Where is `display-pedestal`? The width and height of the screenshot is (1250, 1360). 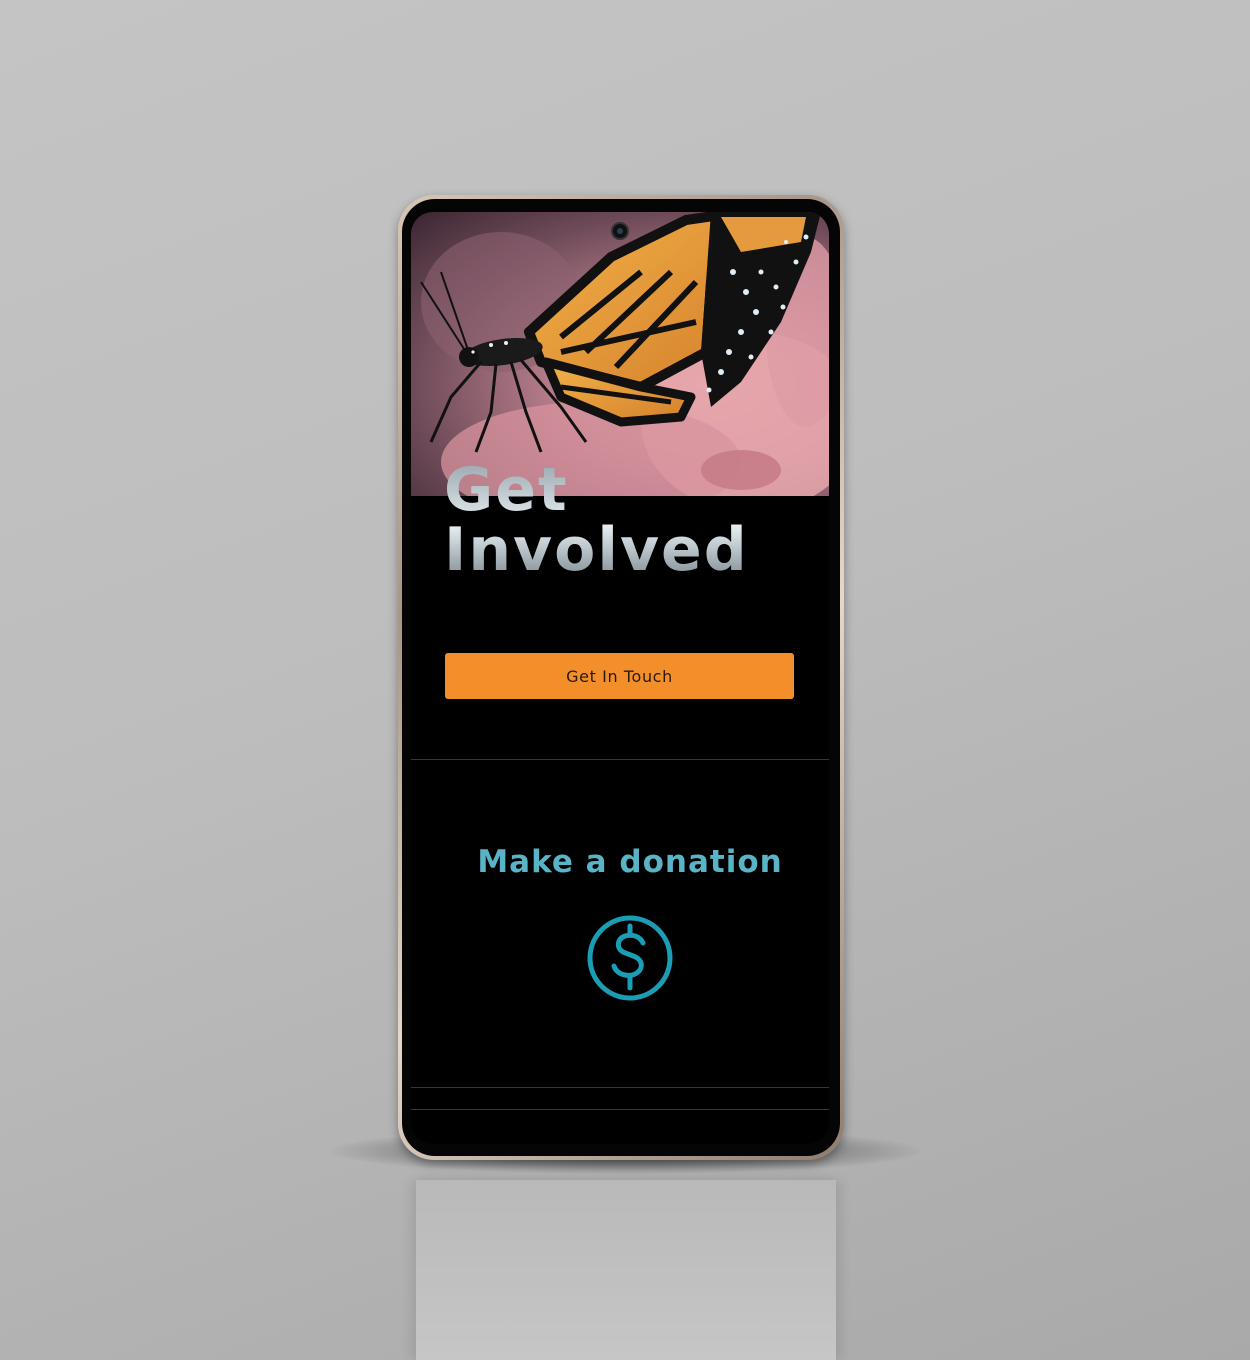
display-pedestal is located at coordinates (626, 1270).